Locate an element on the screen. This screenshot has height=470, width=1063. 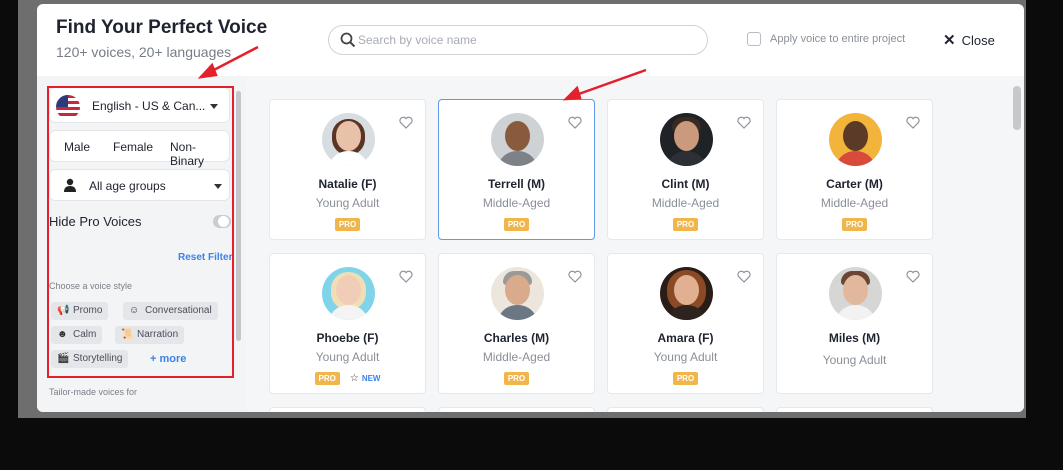
apply-to-project-checkbox is located at coordinates (754, 39).